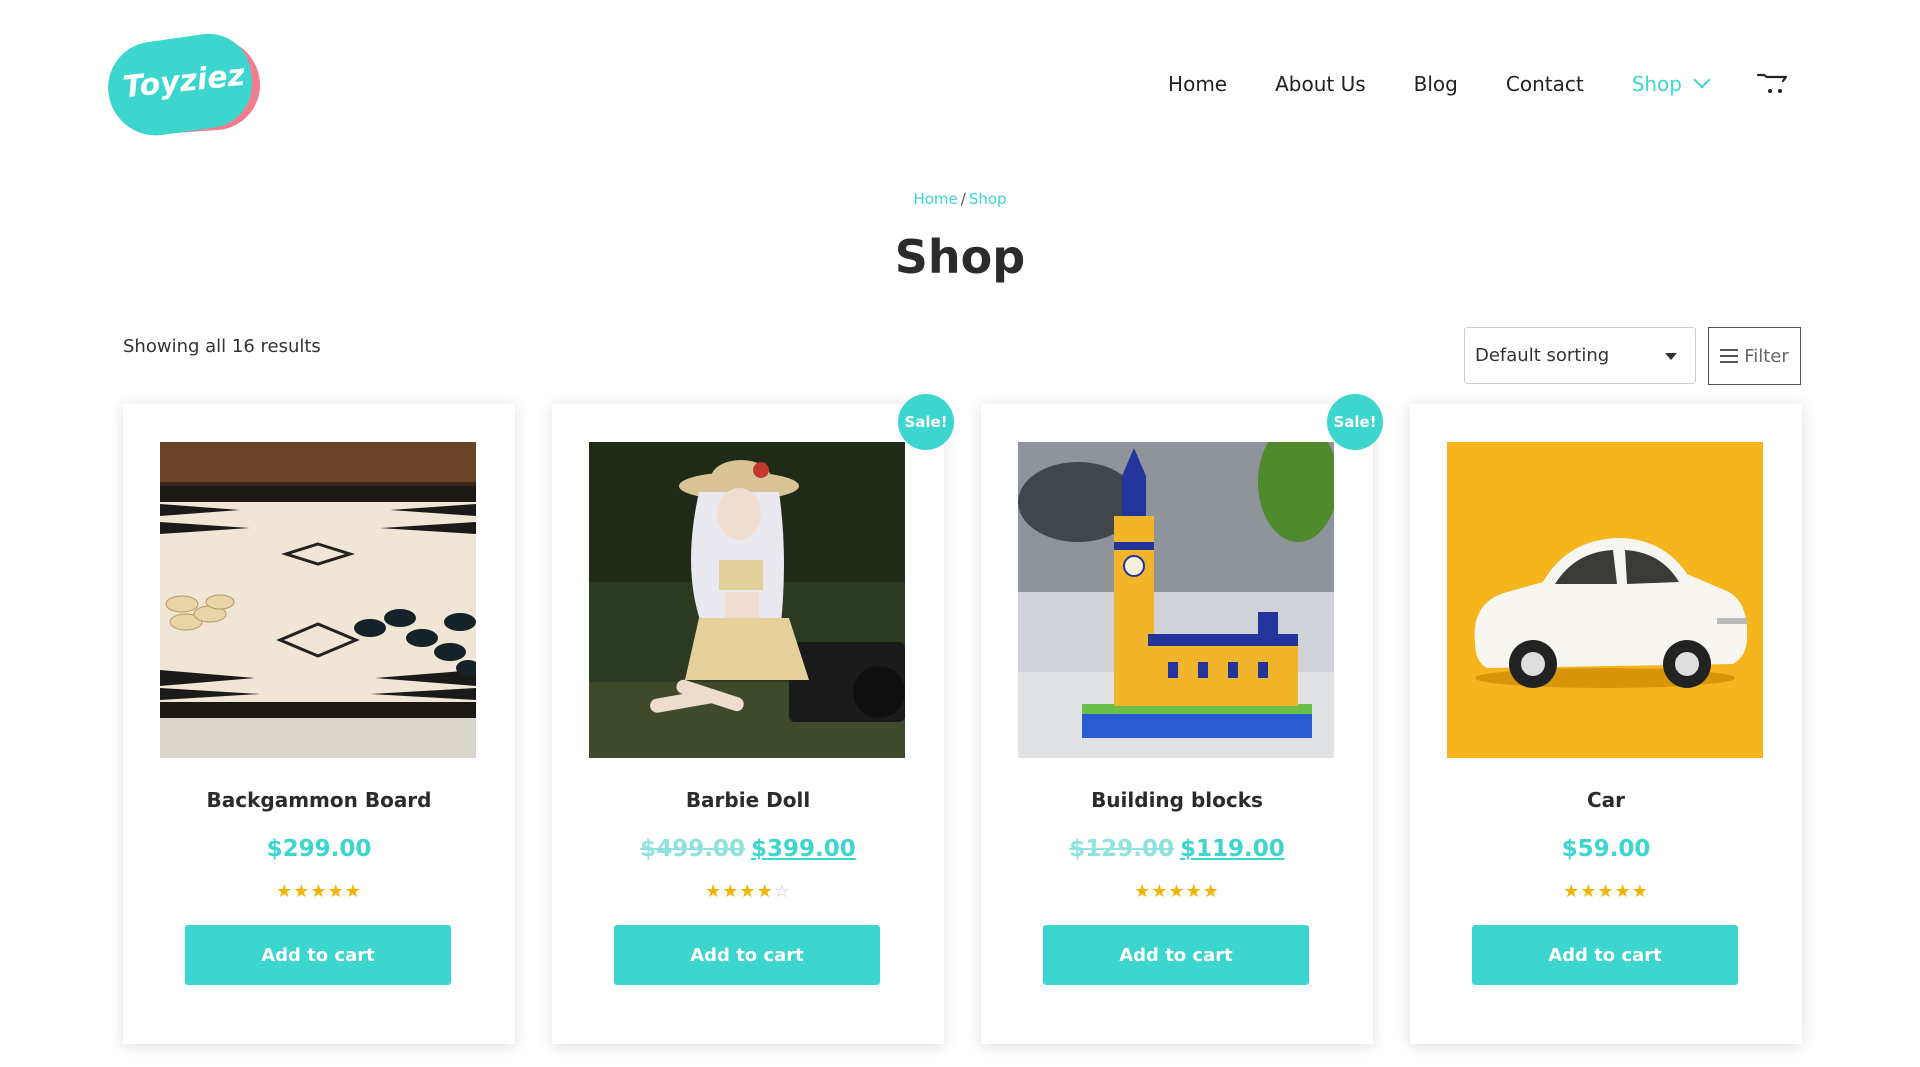 This screenshot has width=1920, height=1067. What do you see at coordinates (1320, 84) in the screenshot?
I see `nav-about-us: About Us` at bounding box center [1320, 84].